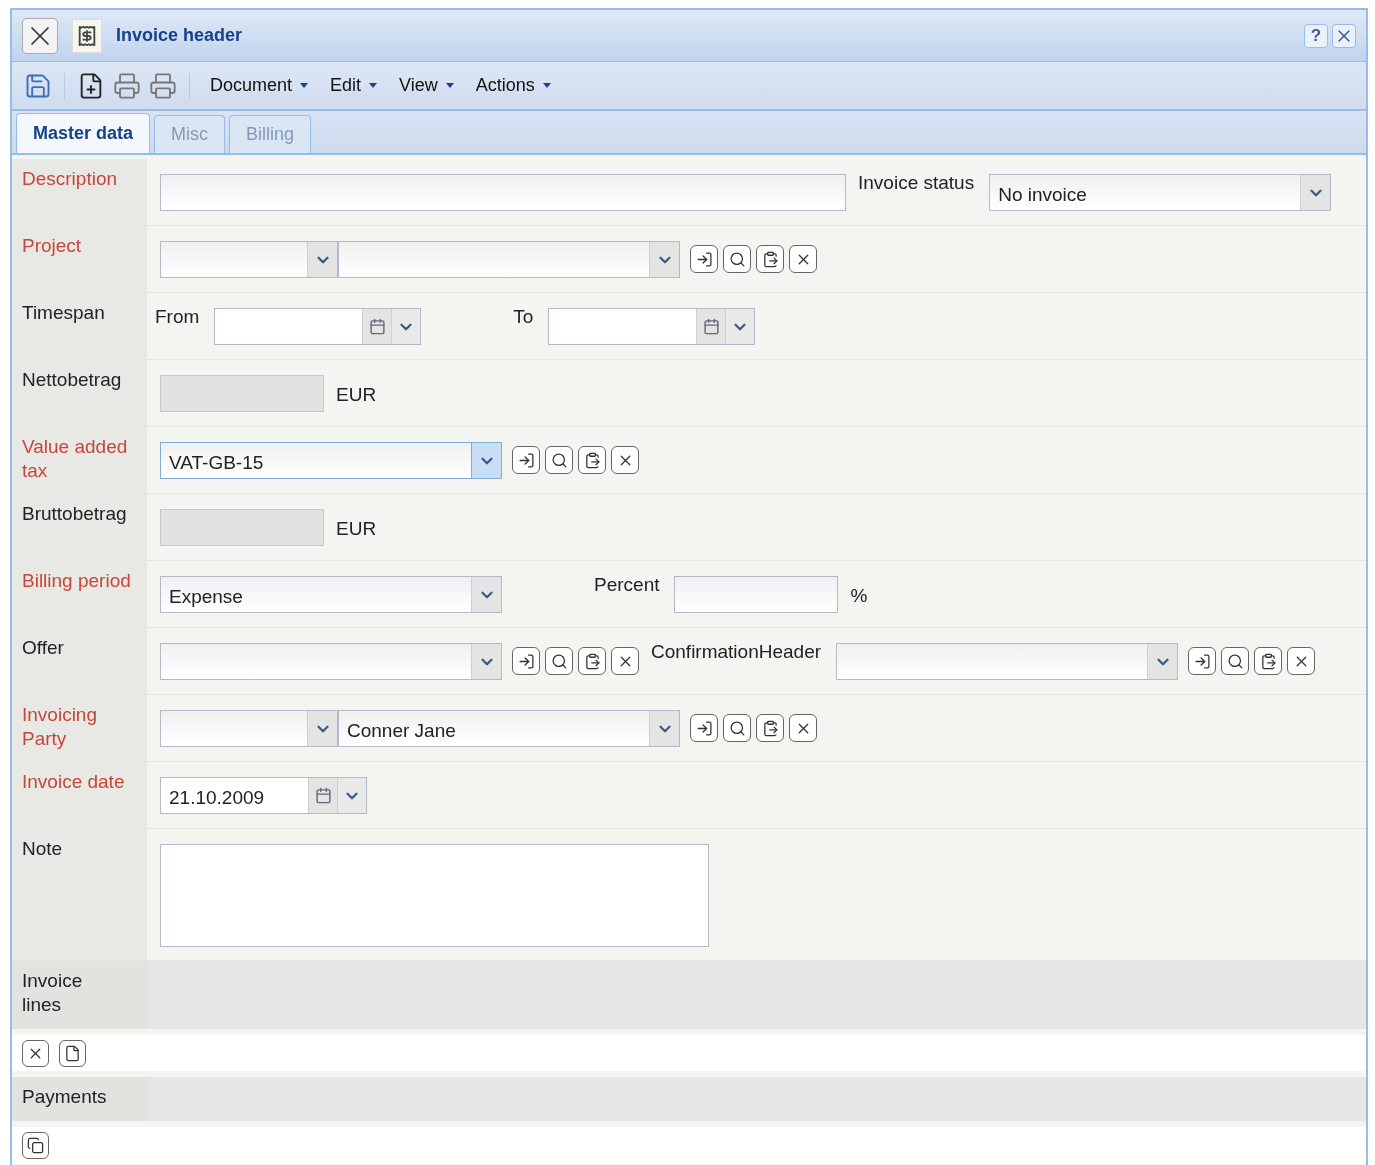  What do you see at coordinates (43, 849) in the screenshot?
I see `row-label: Note` at bounding box center [43, 849].